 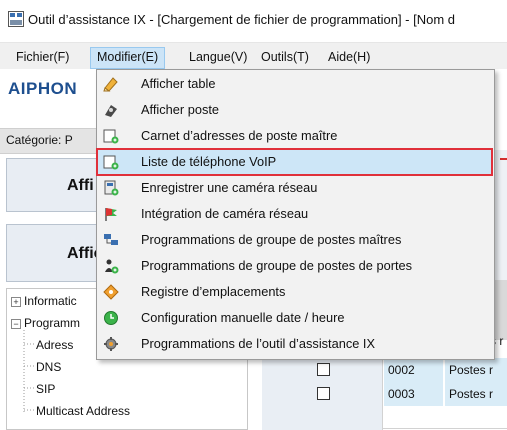 What do you see at coordinates (45, 389) in the screenshot?
I see `tree-item-sip: SIP` at bounding box center [45, 389].